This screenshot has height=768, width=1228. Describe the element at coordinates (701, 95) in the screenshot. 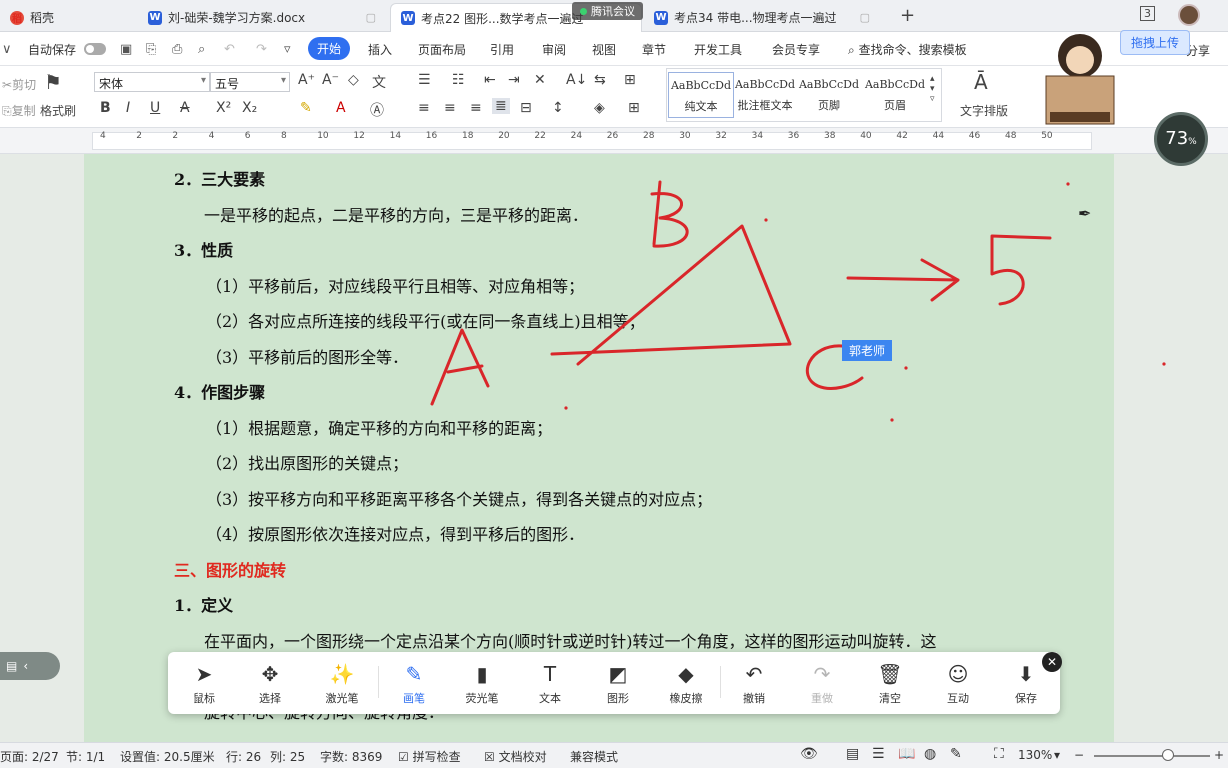

I see `style-plain-text: AaBbCcDd 纯文本` at that location.